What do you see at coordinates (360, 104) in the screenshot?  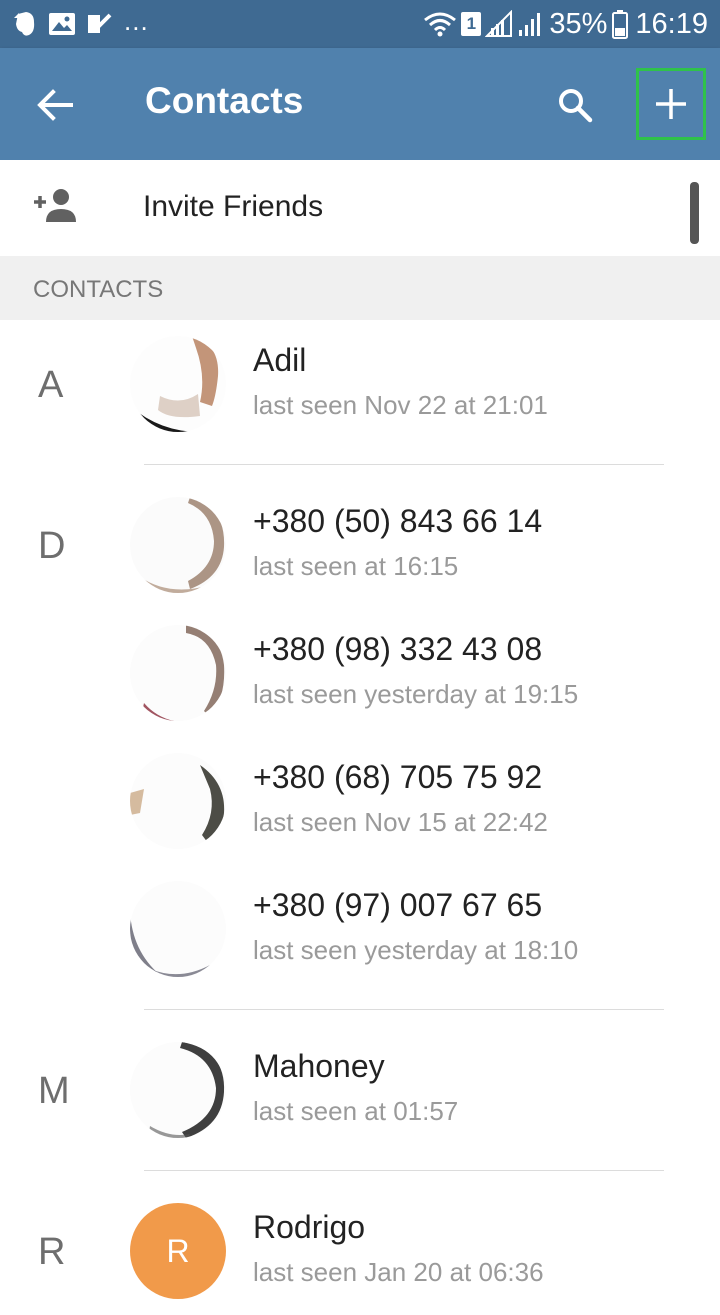 I see `app-bar: Contacts` at bounding box center [360, 104].